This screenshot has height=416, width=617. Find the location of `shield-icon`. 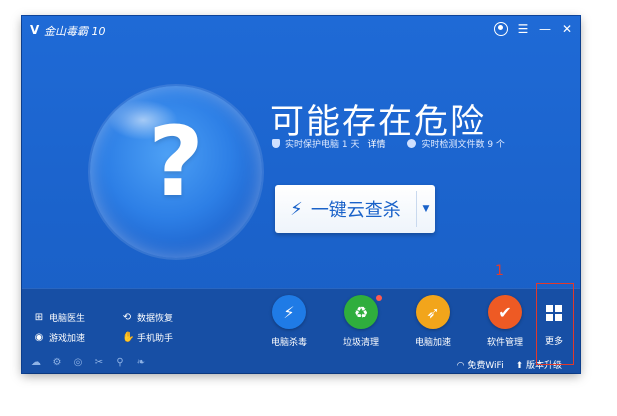

shield-icon is located at coordinates (276, 143).